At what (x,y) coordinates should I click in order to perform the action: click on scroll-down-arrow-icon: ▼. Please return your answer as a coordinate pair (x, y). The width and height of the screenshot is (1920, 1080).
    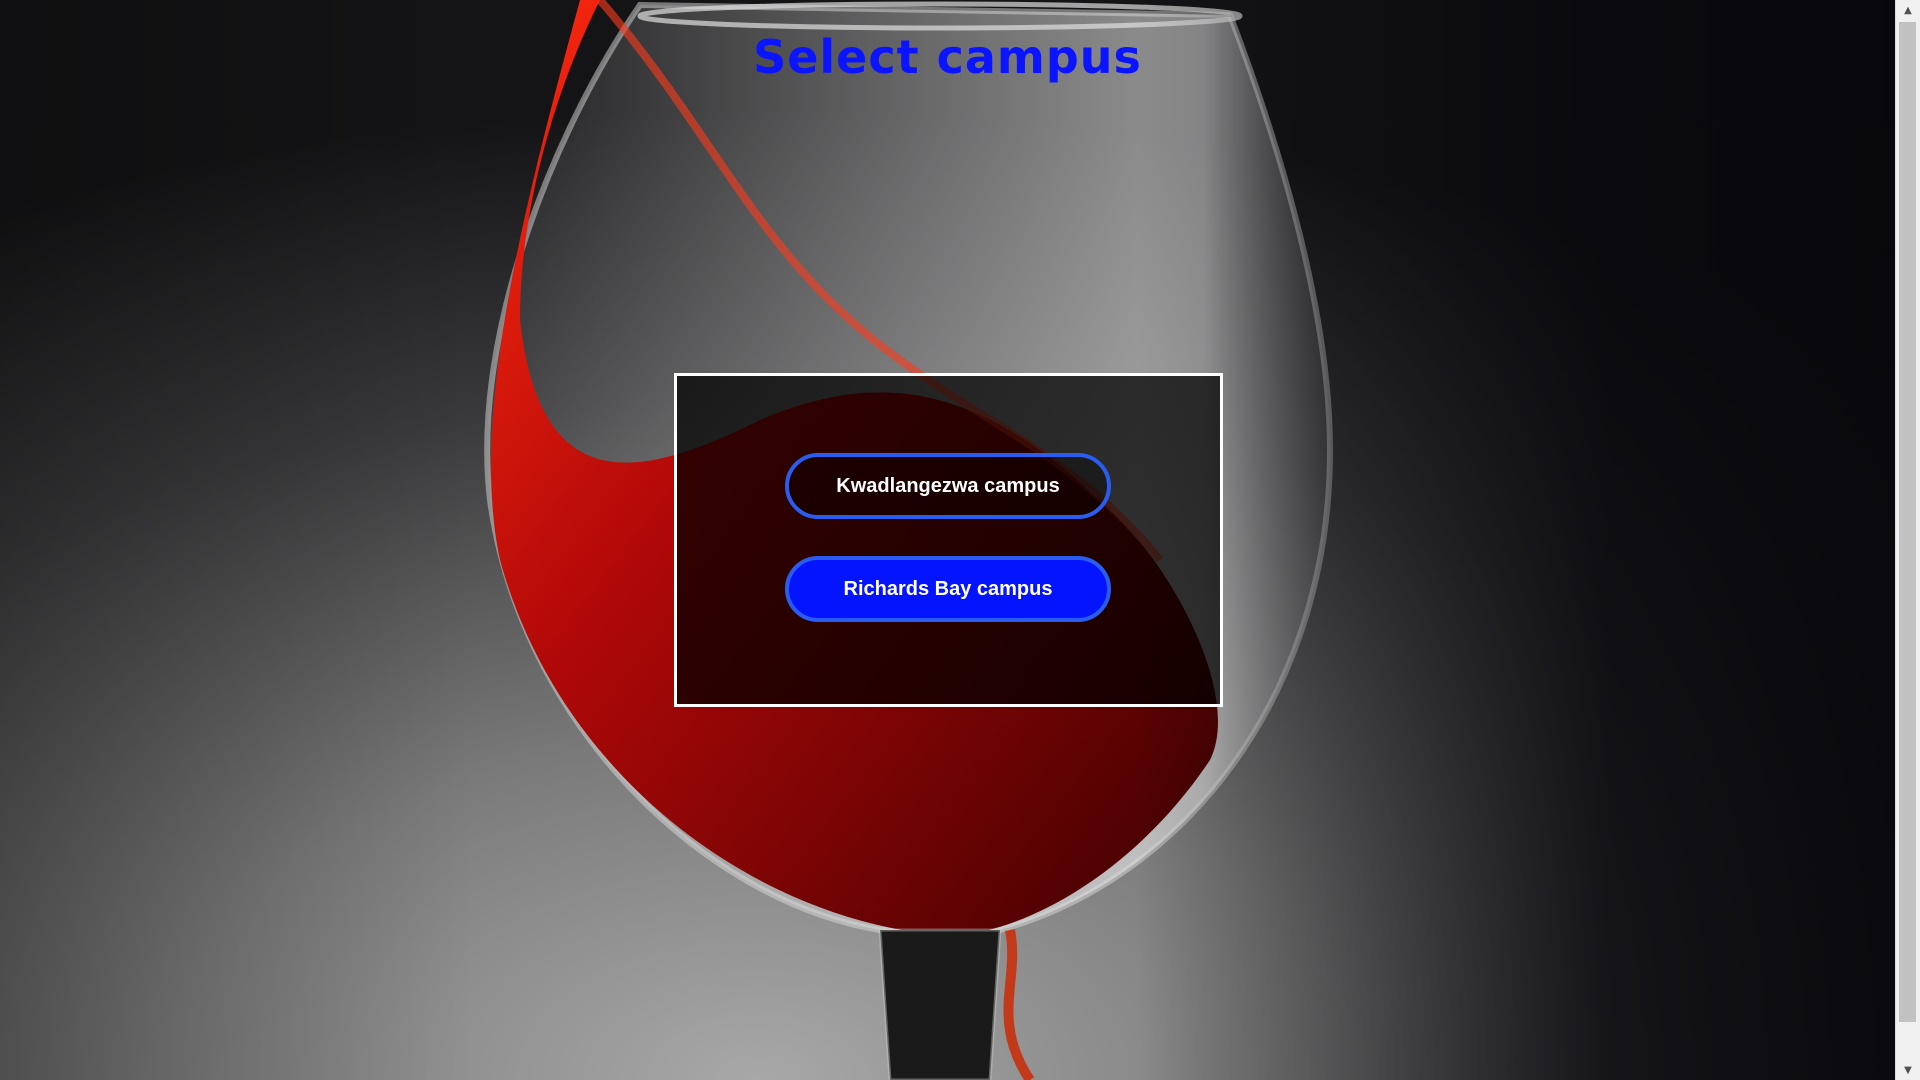
    Looking at the image, I should click on (1908, 1070).